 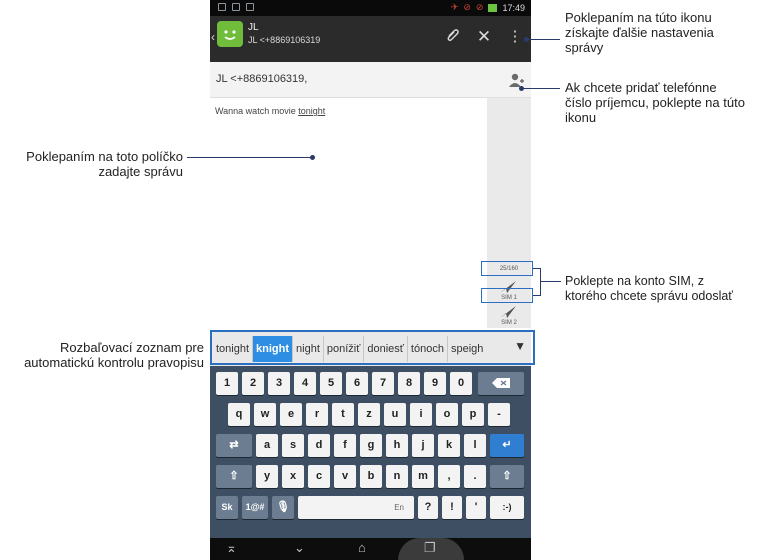 What do you see at coordinates (234, 476) in the screenshot?
I see `shift-left-icon: ⇧` at bounding box center [234, 476].